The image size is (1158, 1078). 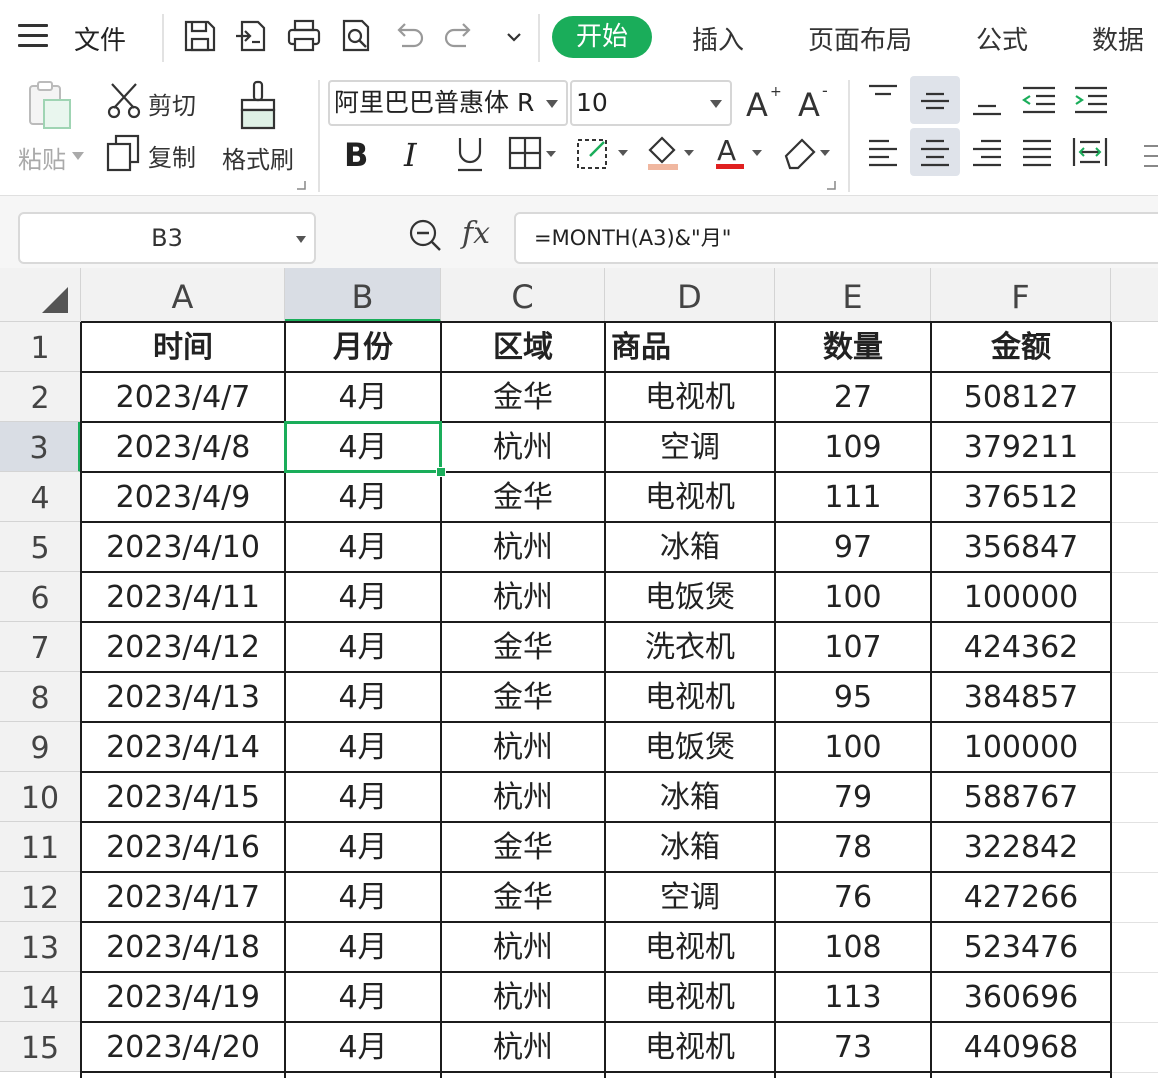 I want to click on copy-icon, so click(x=123, y=153).